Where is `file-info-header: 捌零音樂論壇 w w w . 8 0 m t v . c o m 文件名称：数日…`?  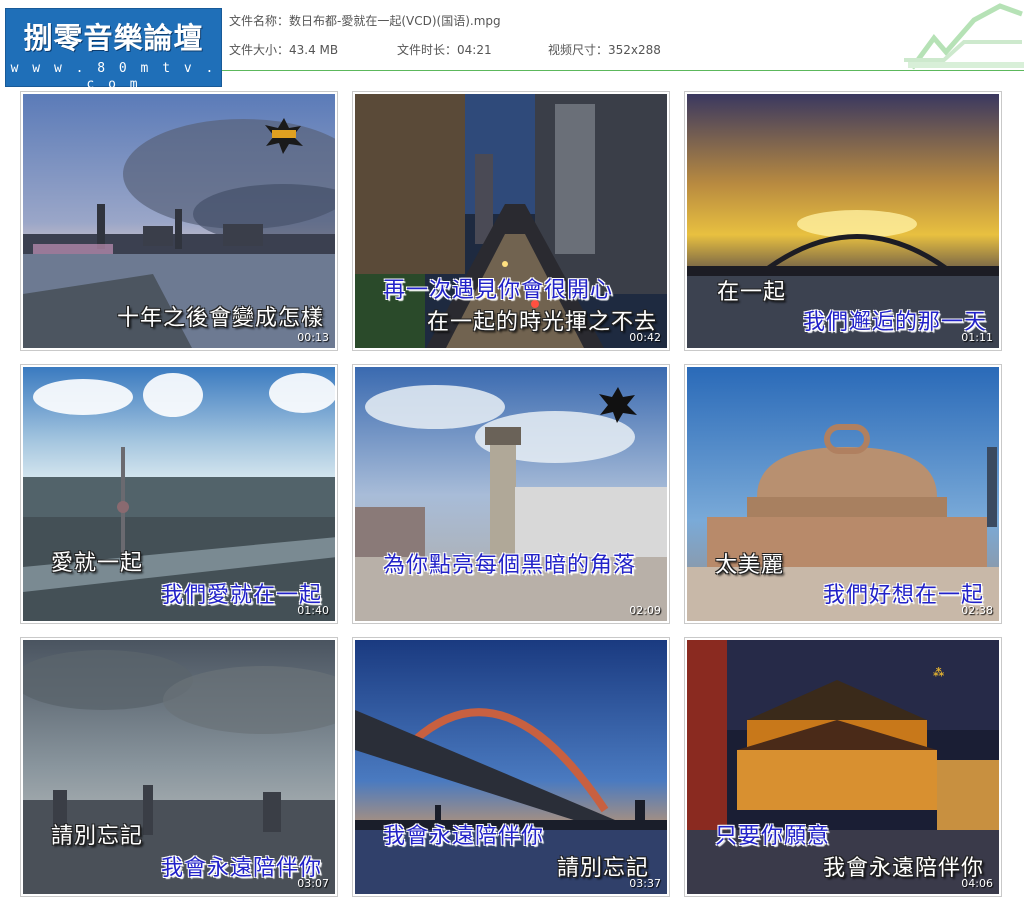
file-info-header: 捌零音樂論壇 w w w . 8 0 m t v . c o m 文件名称：数日… is located at coordinates (512, 46).